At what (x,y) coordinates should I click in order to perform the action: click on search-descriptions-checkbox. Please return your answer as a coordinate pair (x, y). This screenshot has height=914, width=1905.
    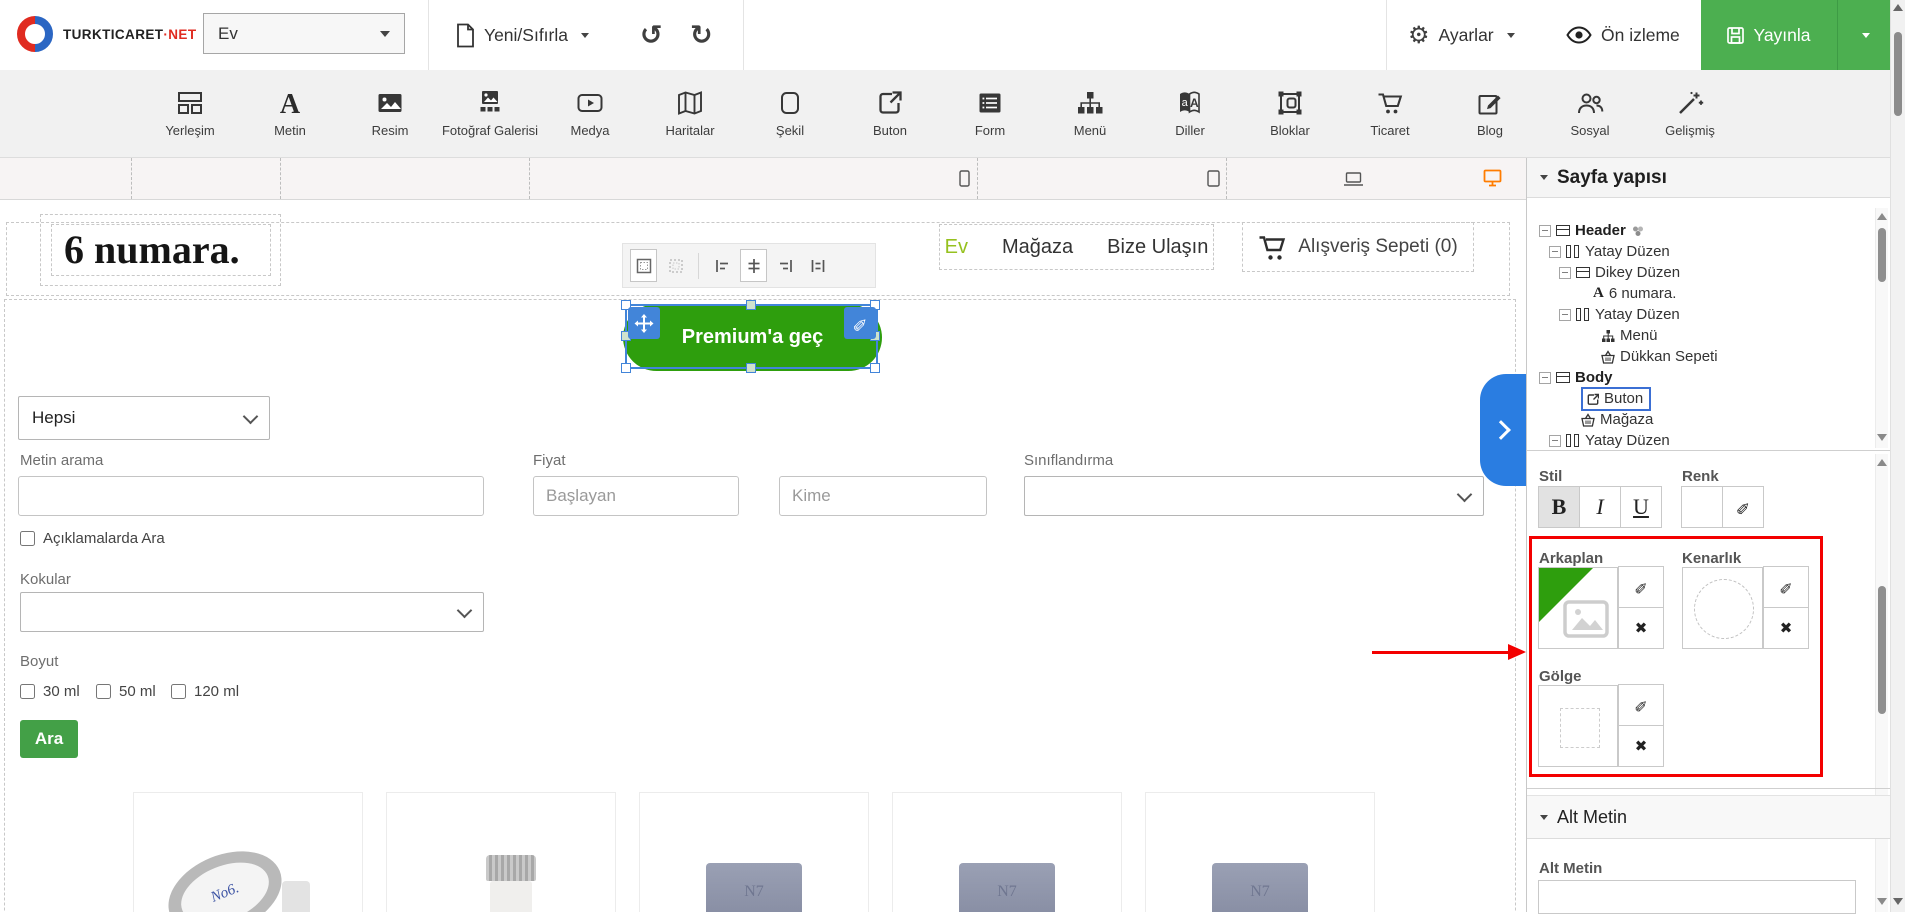
    Looking at the image, I should click on (27, 538).